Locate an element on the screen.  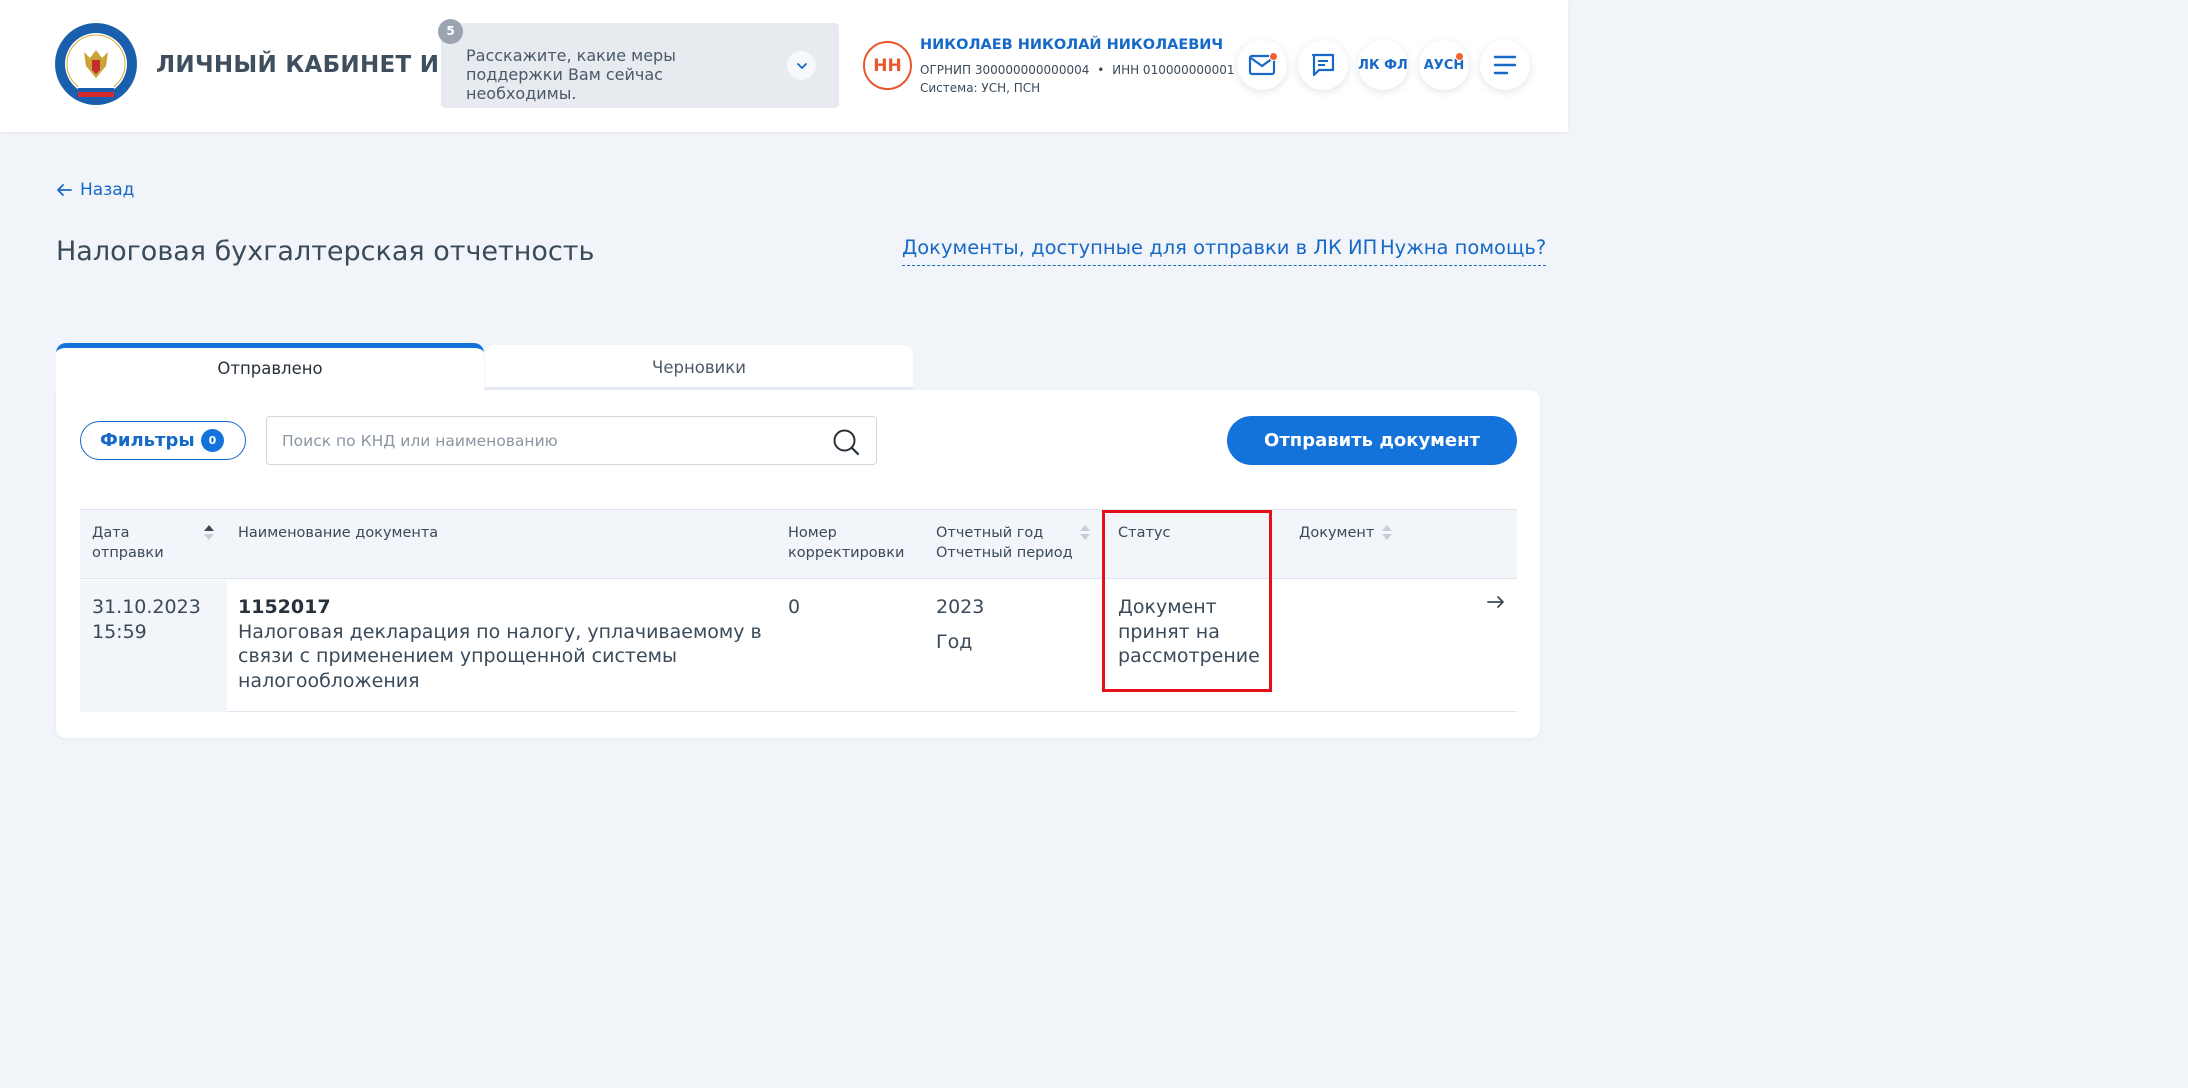
need-help-link: Нужна помощь? is located at coordinates (1463, 251).